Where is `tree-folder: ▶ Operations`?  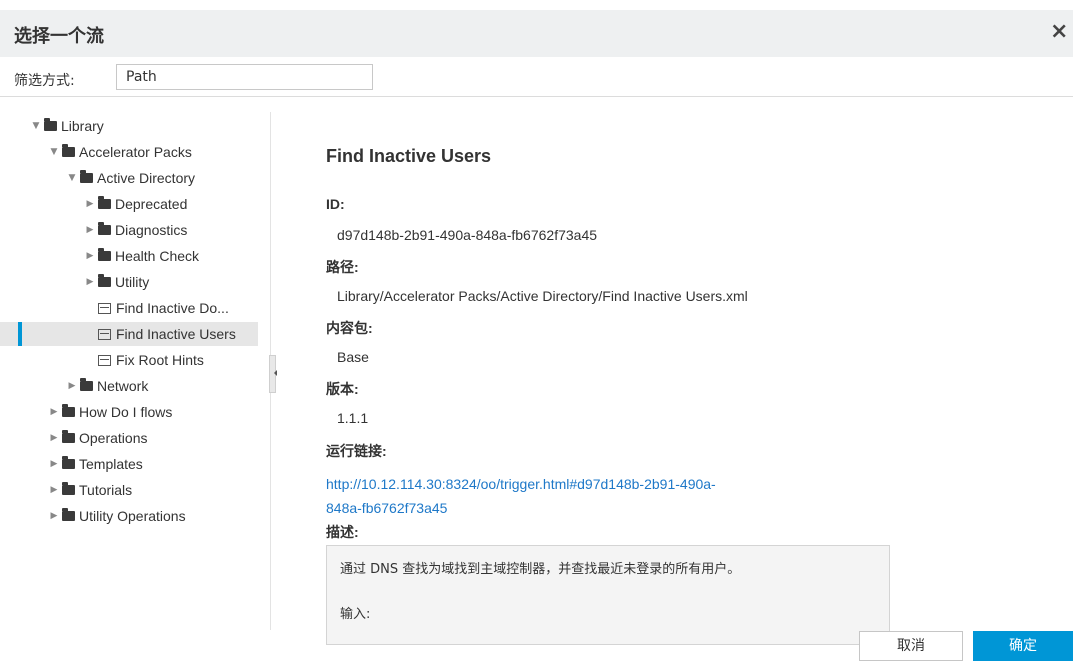
tree-folder: ▶ Operations is located at coordinates (130, 438).